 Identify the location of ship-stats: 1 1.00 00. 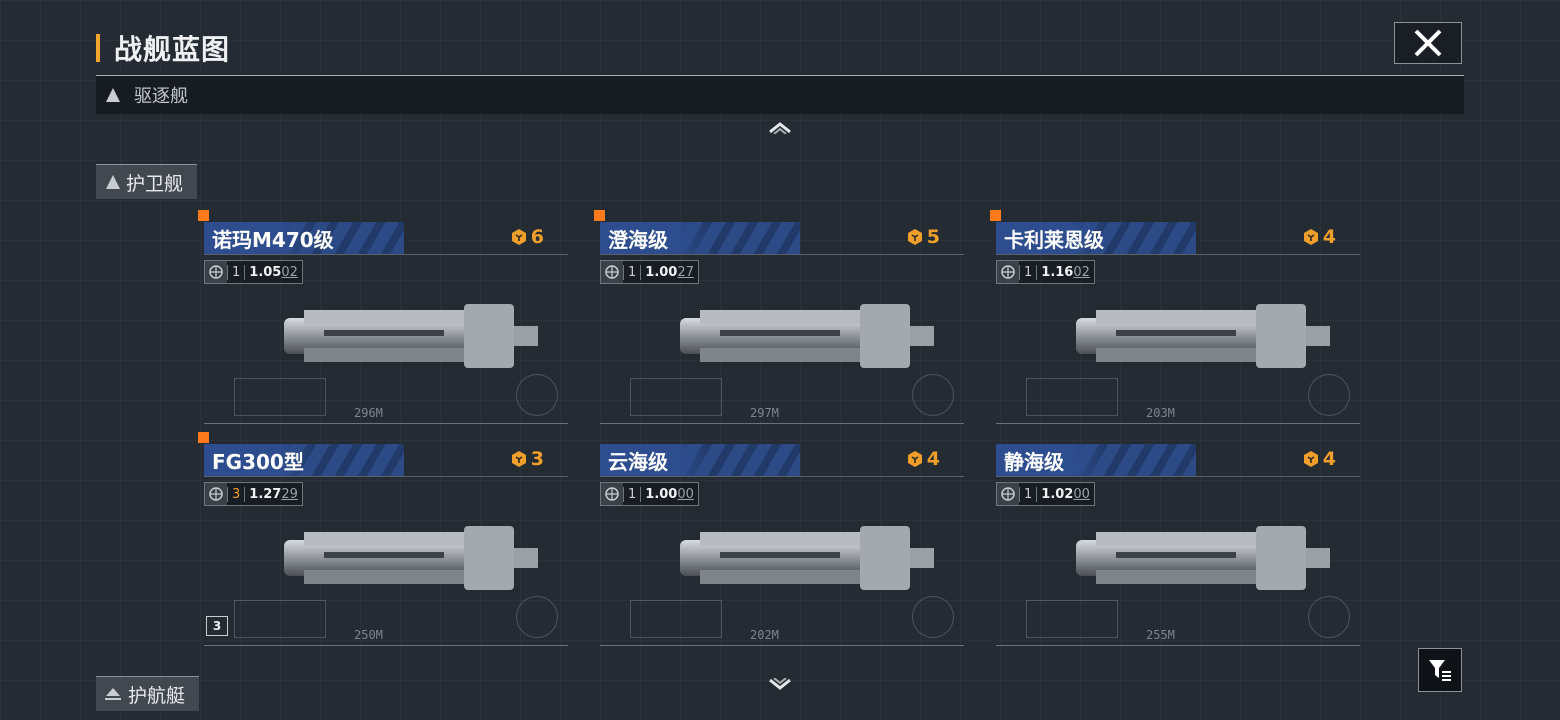
(649, 494).